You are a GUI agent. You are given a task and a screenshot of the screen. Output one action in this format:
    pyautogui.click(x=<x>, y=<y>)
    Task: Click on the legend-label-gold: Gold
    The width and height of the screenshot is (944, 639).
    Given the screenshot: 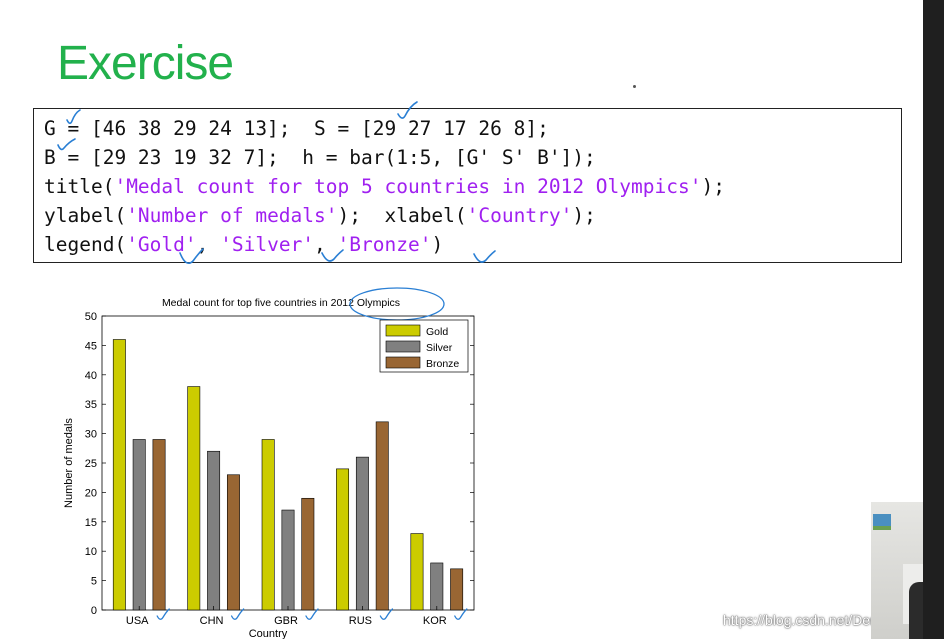 What is the action you would take?
    pyautogui.click(x=437, y=332)
    